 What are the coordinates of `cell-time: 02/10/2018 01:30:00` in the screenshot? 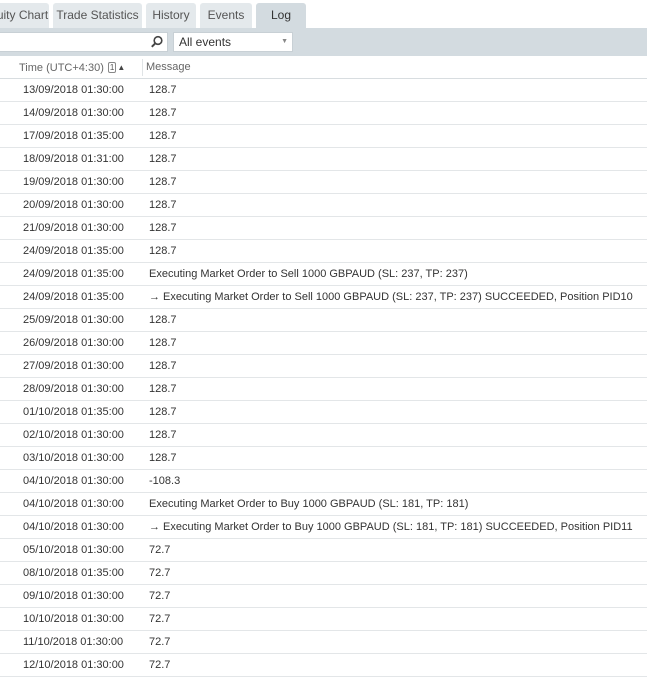 It's located at (73, 435).